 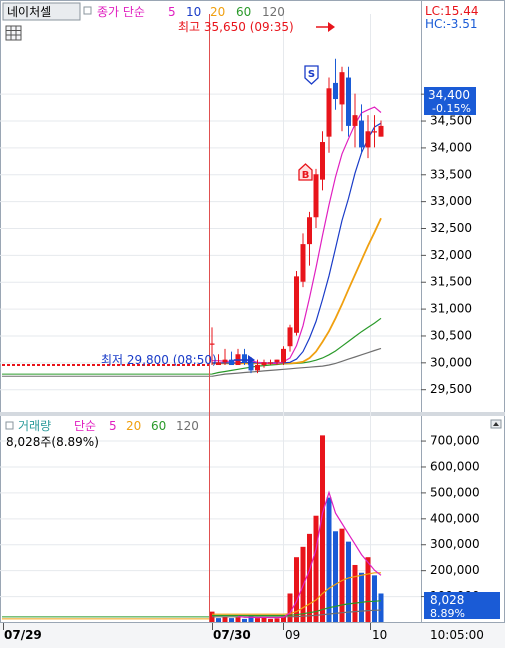 What do you see at coordinates (85, 426) in the screenshot?
I see `volume-legend-label: 단순` at bounding box center [85, 426].